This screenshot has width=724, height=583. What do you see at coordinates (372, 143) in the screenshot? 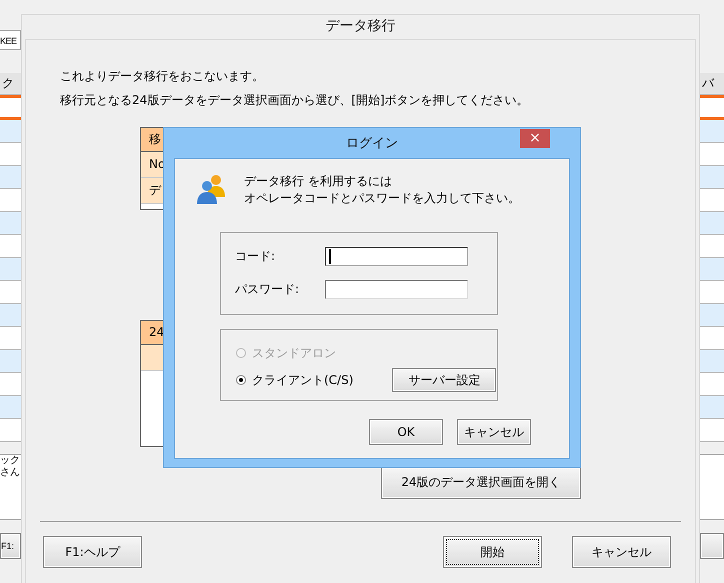
I see `dialog-title: ログイン` at bounding box center [372, 143].